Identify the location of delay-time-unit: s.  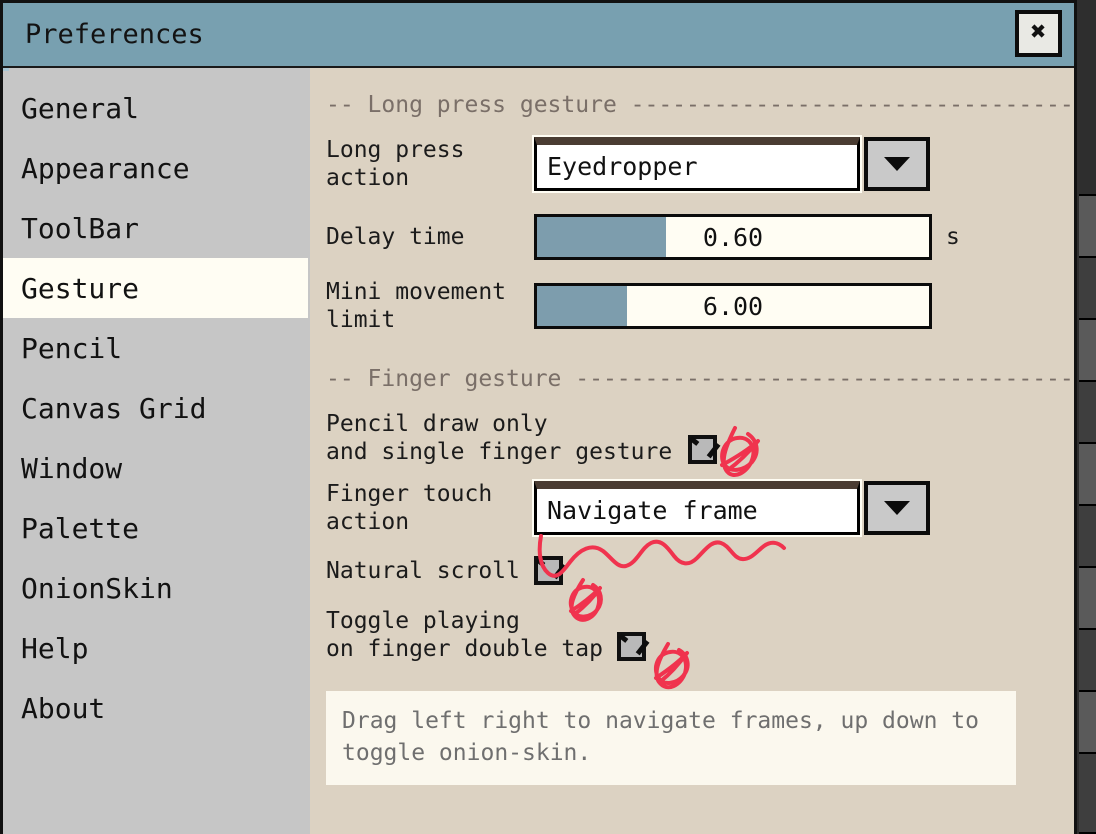
(953, 237).